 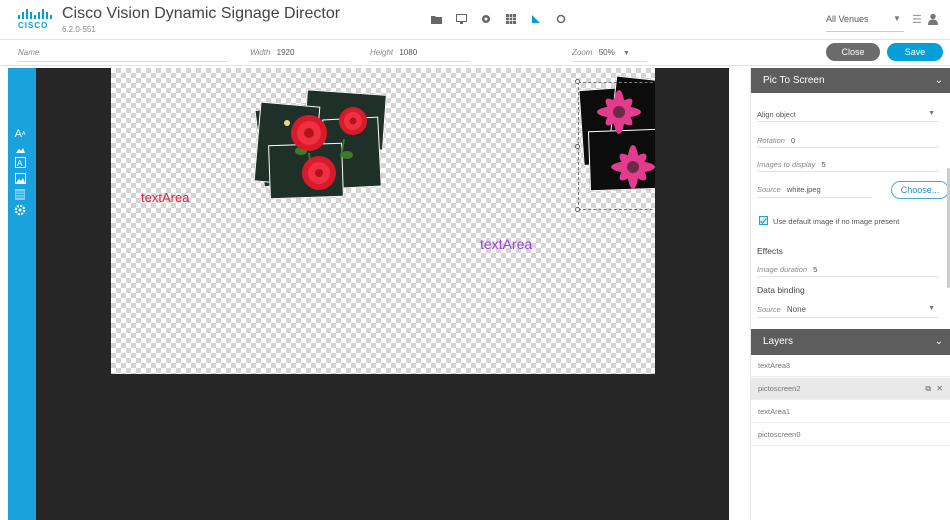 I want to click on duplicate-icon: ⧉, so click(x=928, y=388).